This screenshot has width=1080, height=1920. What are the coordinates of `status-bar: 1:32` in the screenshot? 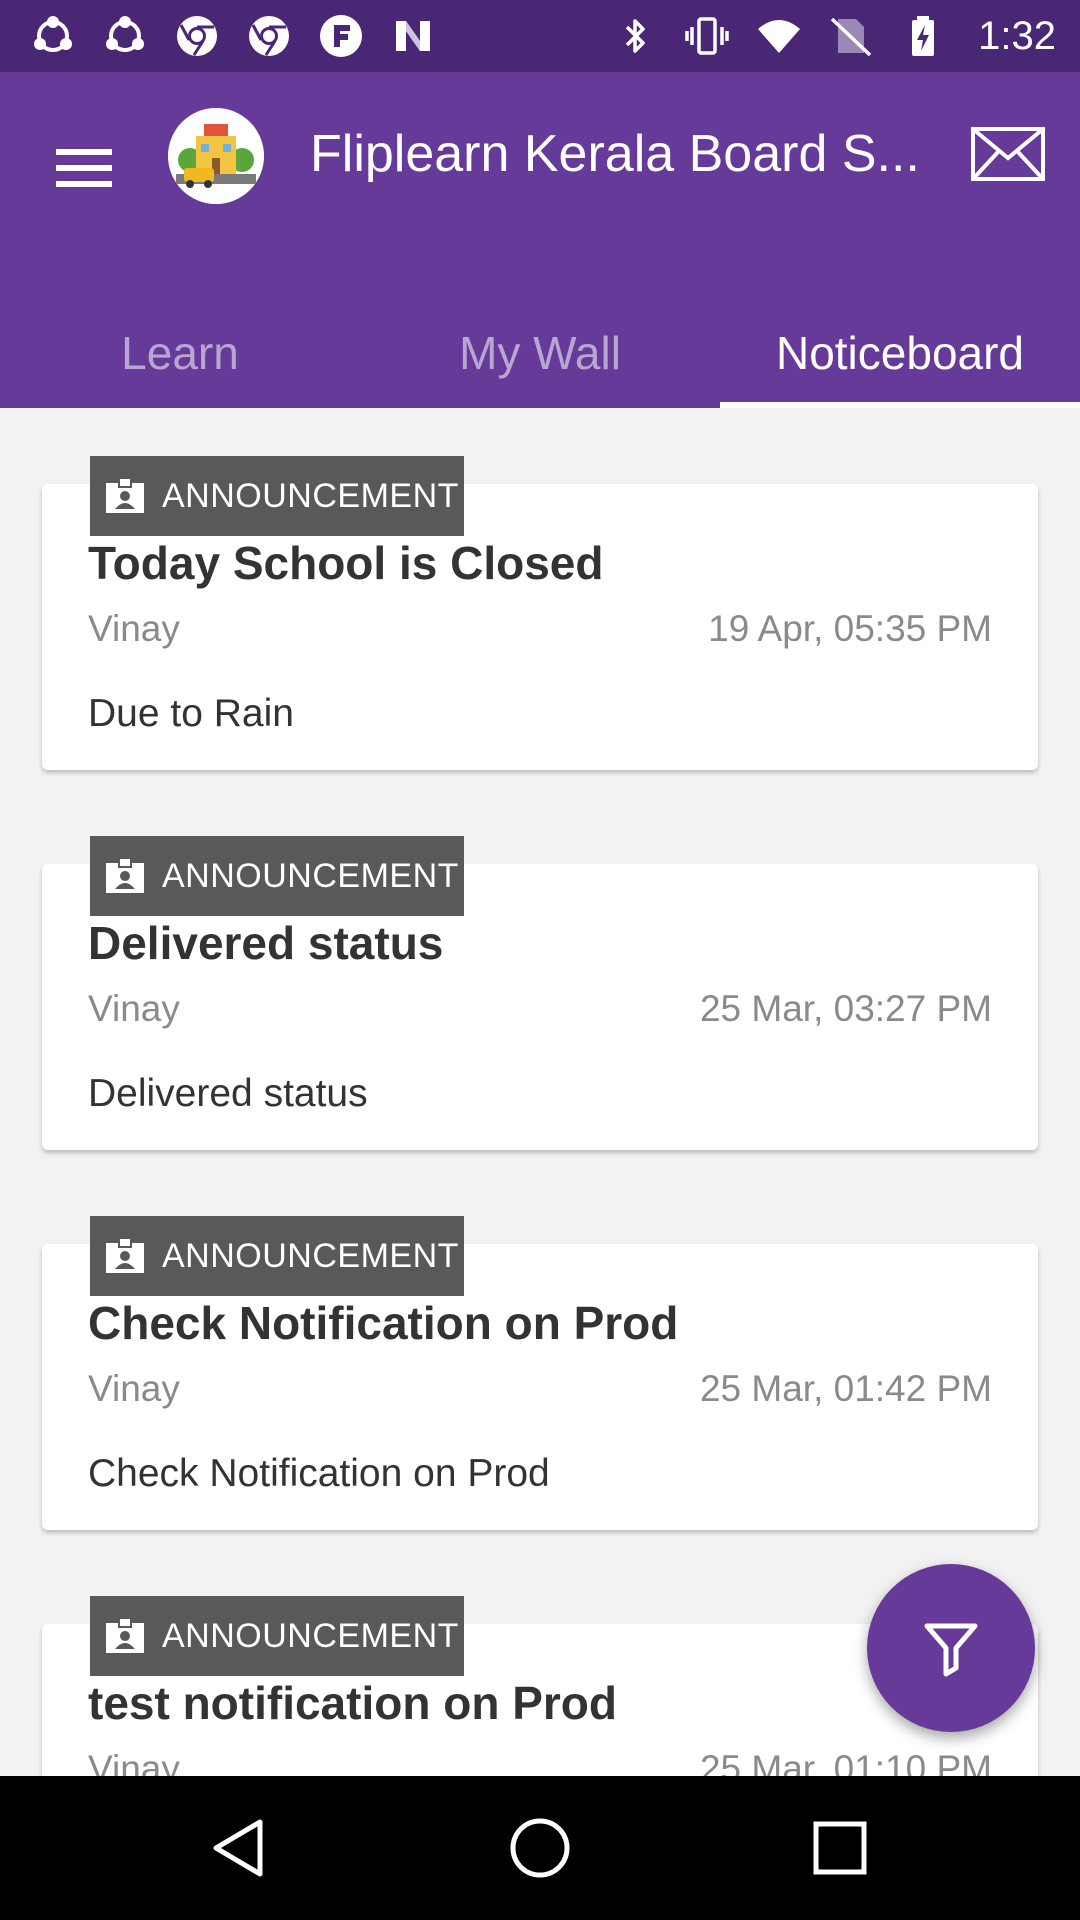 It's located at (540, 36).